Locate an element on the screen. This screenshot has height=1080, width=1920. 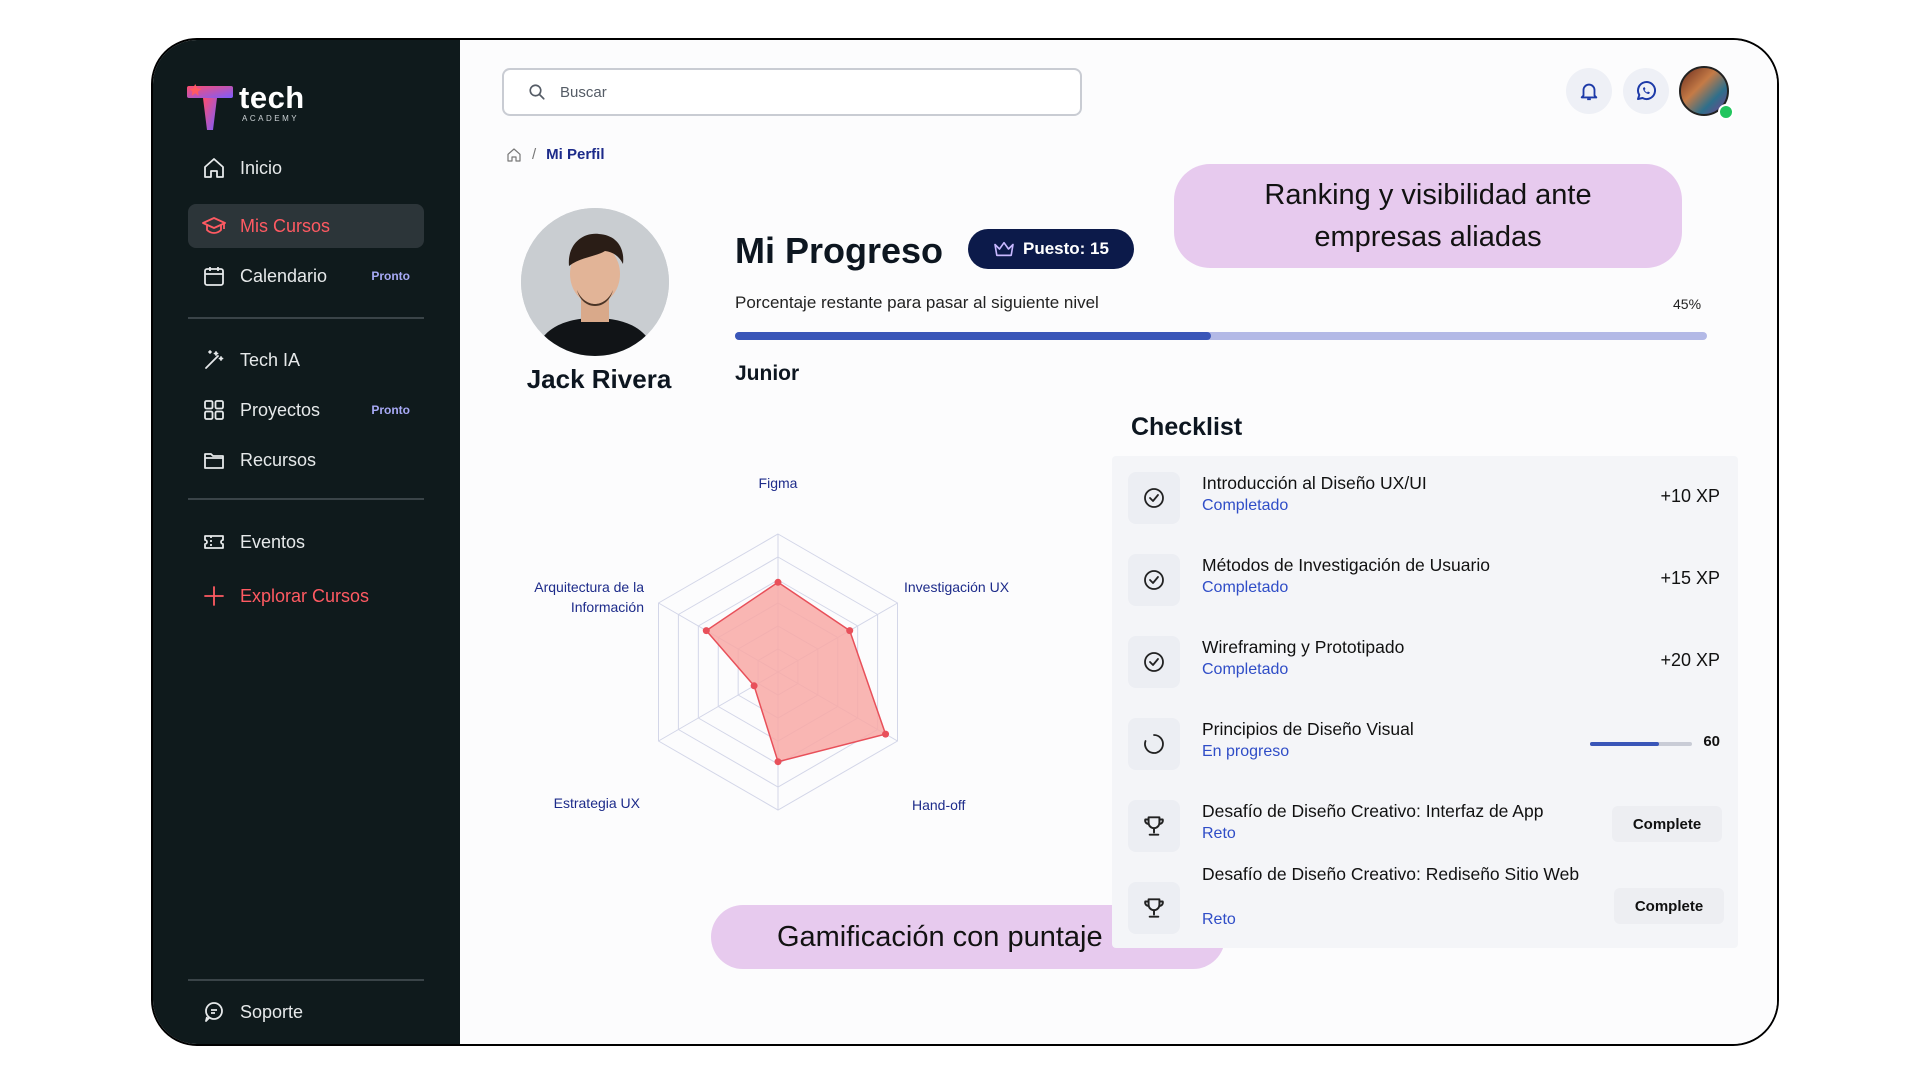
folder-icon is located at coordinates (214, 461).